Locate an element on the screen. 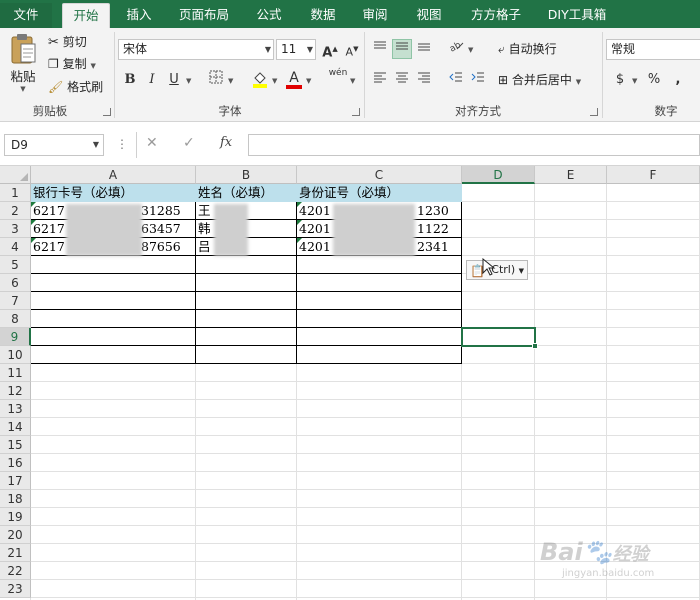 The width and height of the screenshot is (700, 600). cut-button: ✂ 剪切 is located at coordinates (67, 42).